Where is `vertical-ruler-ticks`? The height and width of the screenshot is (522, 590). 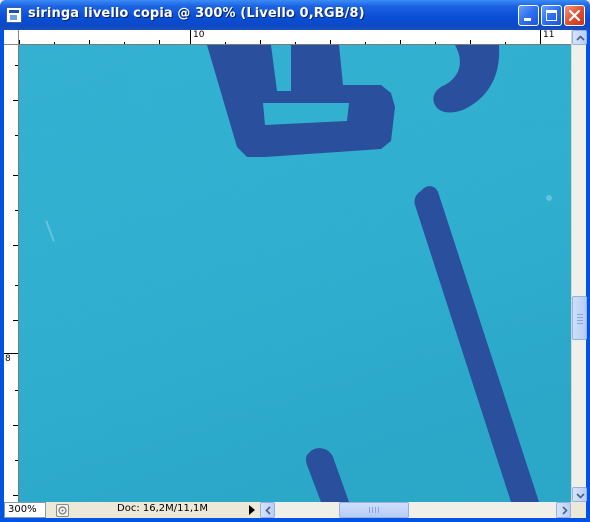 vertical-ruler-ticks is located at coordinates (11, 280).